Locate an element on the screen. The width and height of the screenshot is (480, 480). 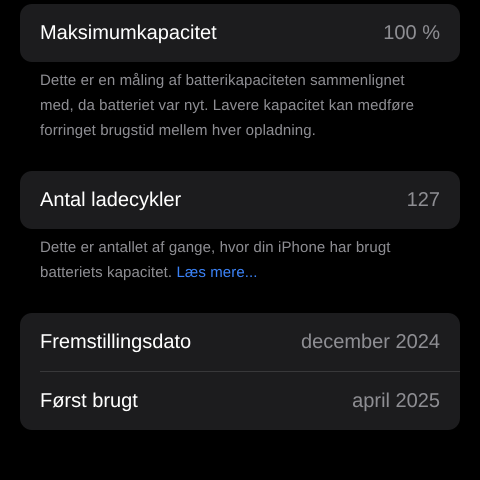
row-value: 100 % is located at coordinates (411, 33).